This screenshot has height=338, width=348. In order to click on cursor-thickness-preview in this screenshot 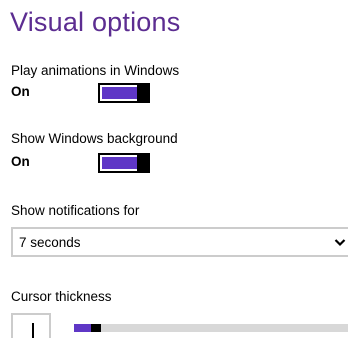, I will do `click(31, 325)`.